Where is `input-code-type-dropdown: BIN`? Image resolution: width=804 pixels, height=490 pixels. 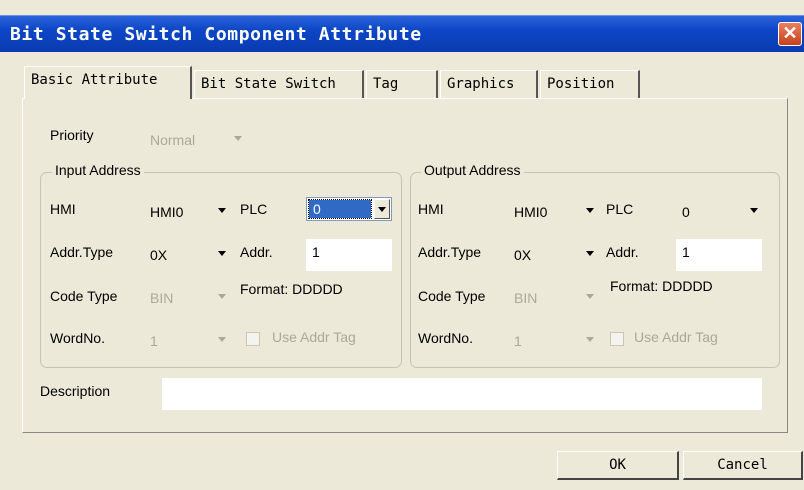
input-code-type-dropdown: BIN is located at coordinates (187, 298).